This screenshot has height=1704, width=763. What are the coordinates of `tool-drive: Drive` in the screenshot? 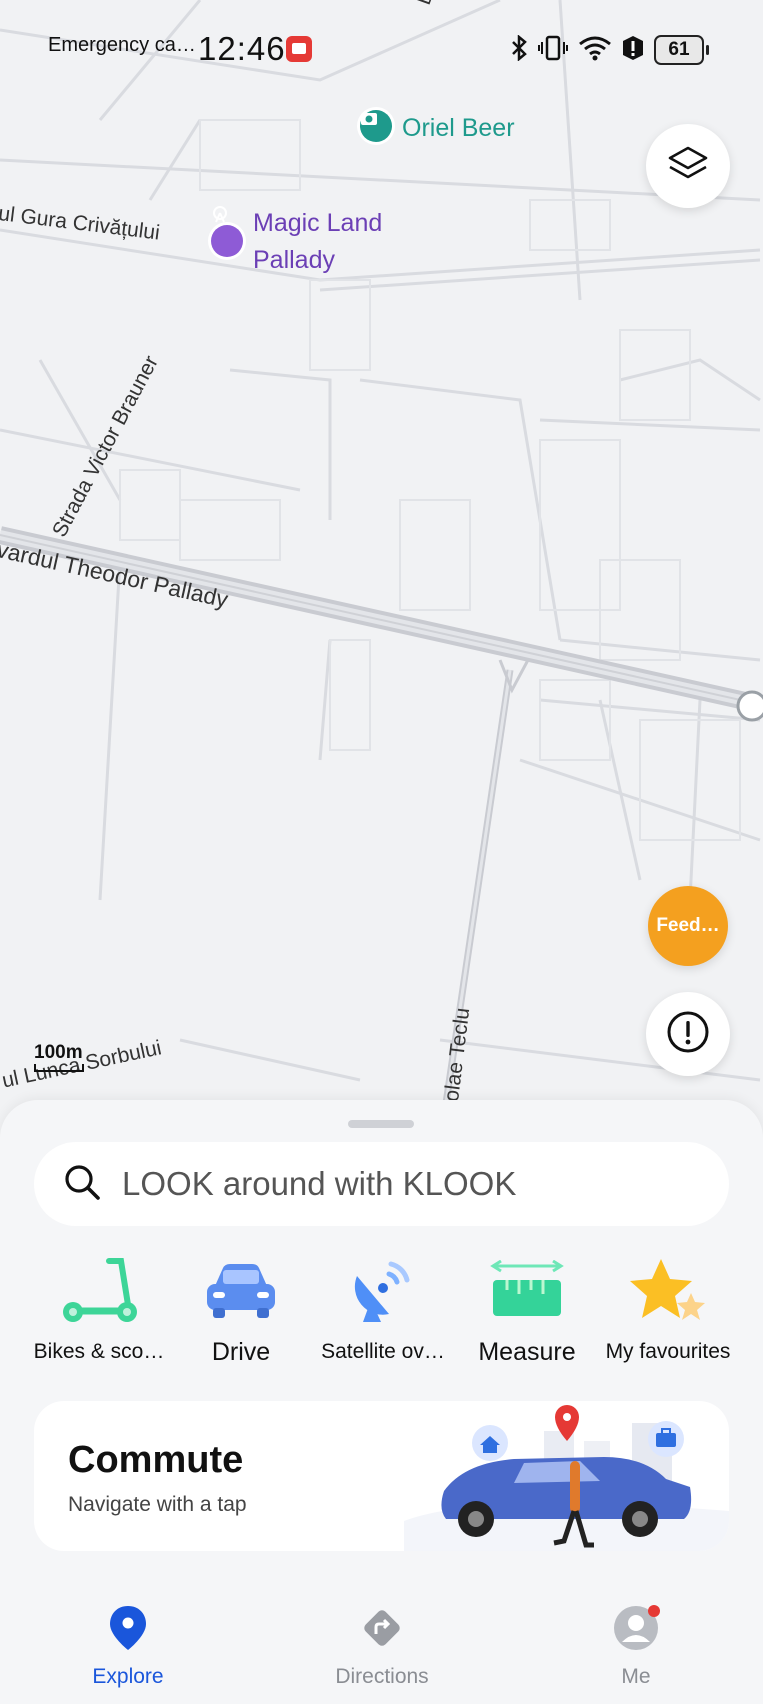 It's located at (241, 1308).